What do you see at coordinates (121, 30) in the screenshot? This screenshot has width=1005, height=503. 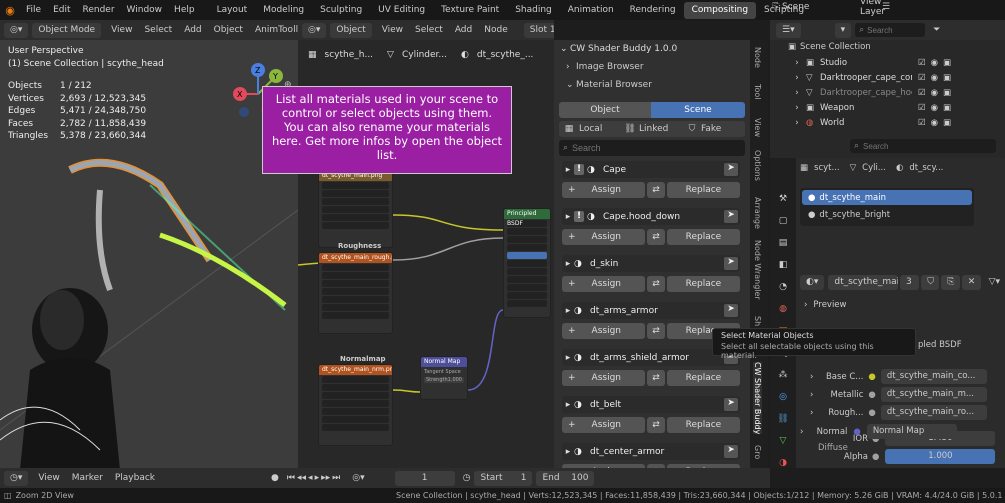 I see `viewport-menu-view: View` at bounding box center [121, 30].